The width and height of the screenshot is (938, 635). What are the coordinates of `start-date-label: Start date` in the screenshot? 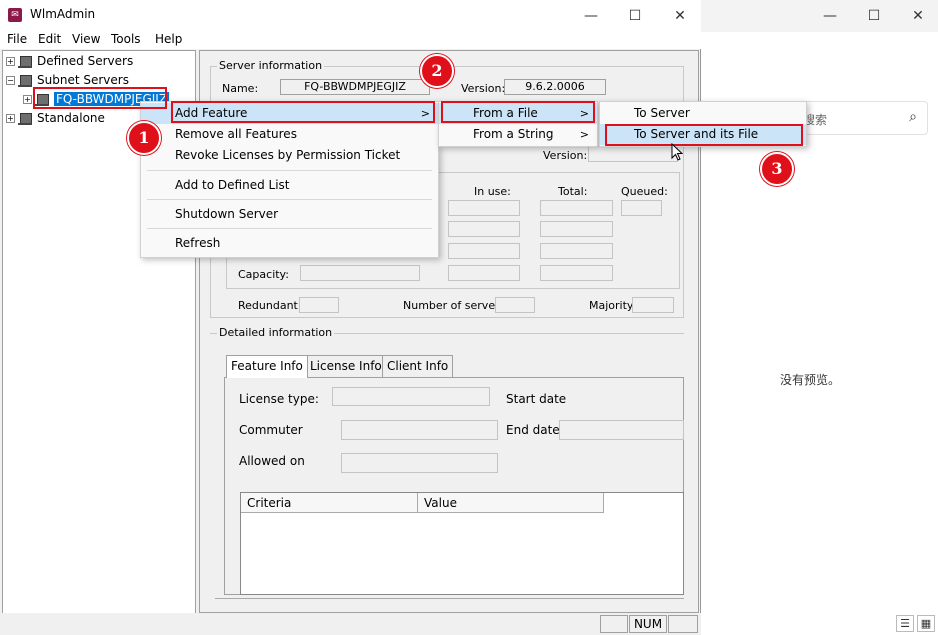 It's located at (536, 399).